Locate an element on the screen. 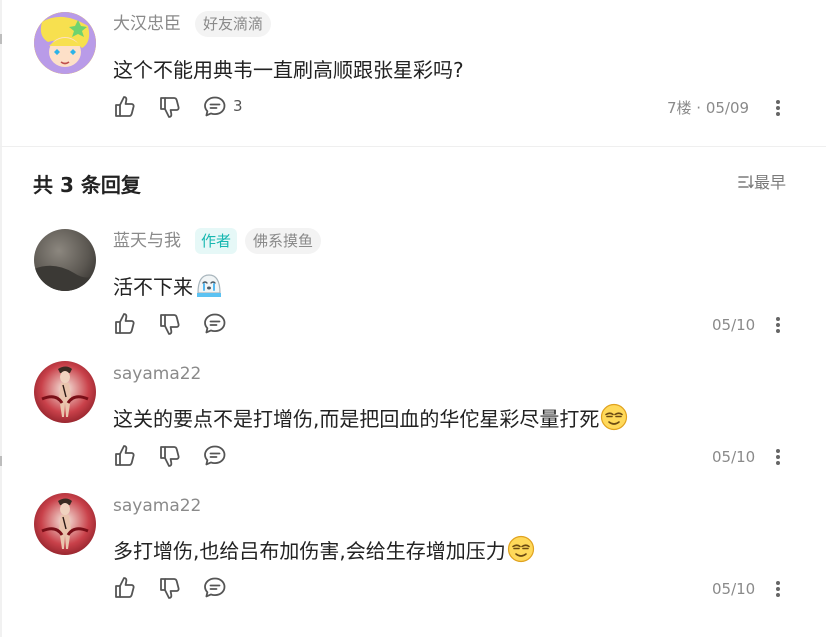 The image size is (826, 637). reply-text-line: 这关的要点不是打增伤,而是把回血的华佗星彩尽量打死 is located at coordinates (370, 418).